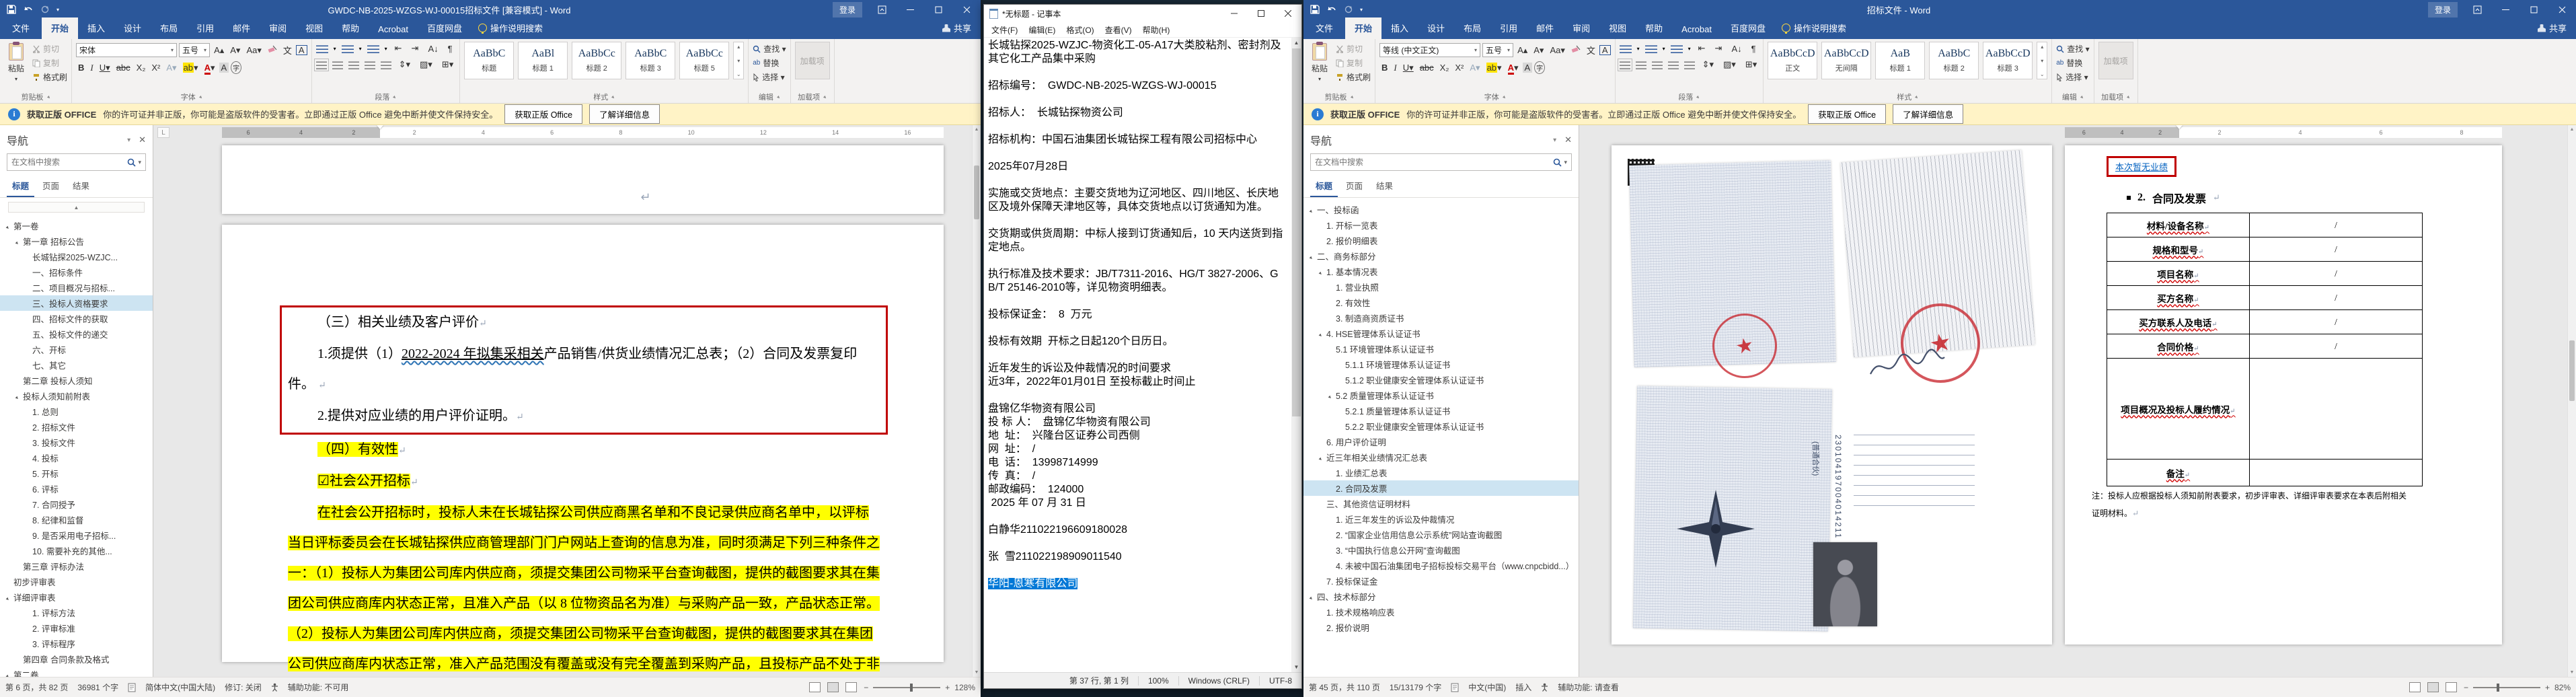 This screenshot has height=697, width=2576. Describe the element at coordinates (76, 350) in the screenshot. I see `nav-item: 六、开标` at that location.